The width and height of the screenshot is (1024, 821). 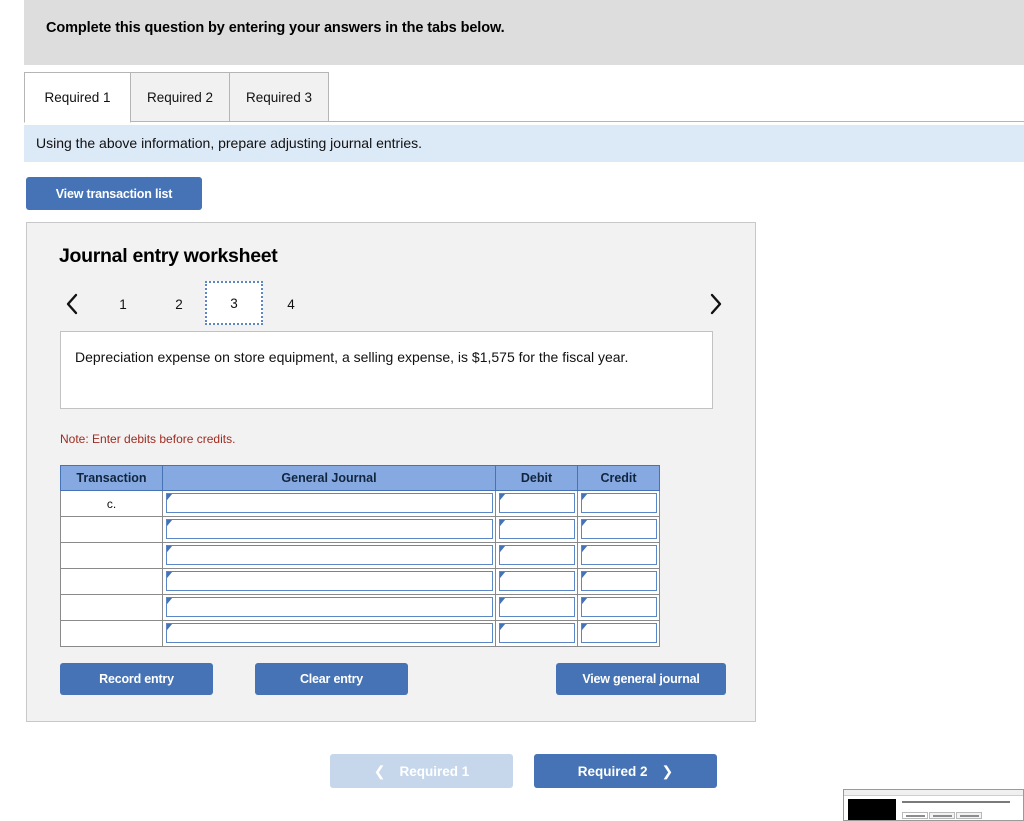 What do you see at coordinates (111, 503) in the screenshot?
I see `transaction-label-cell: c.` at bounding box center [111, 503].